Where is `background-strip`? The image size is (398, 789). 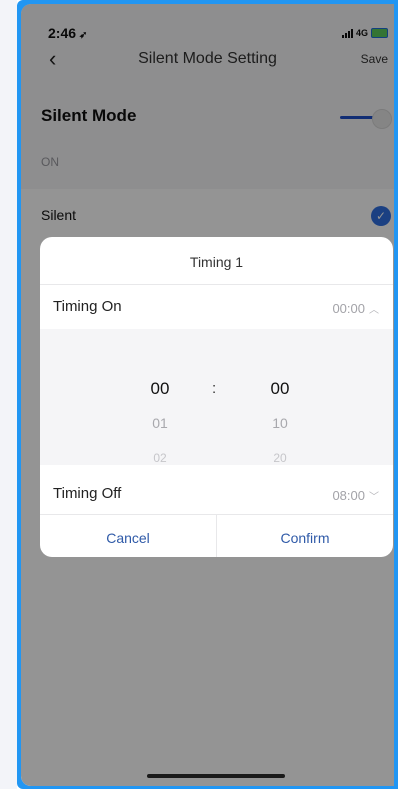 background-strip is located at coordinates (8, 394).